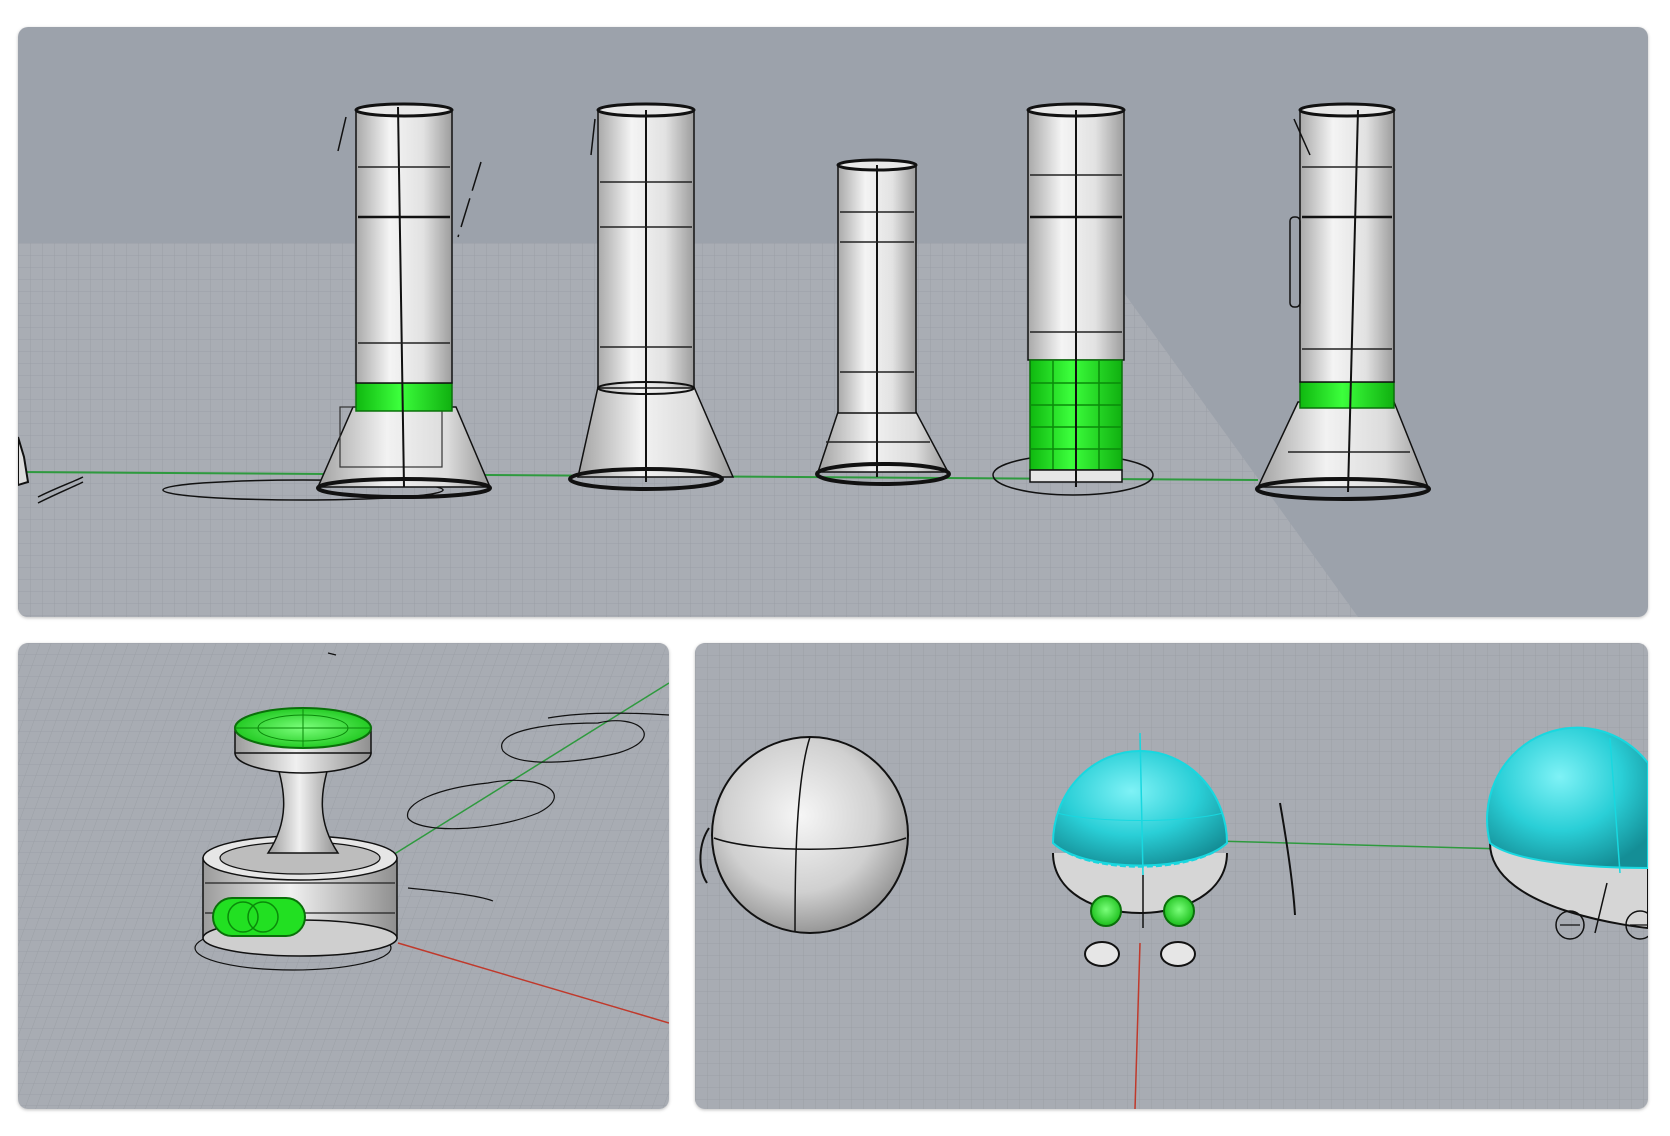 The height and width of the screenshot is (1136, 1670). Describe the element at coordinates (404, 397) in the screenshot. I see `selected-grip-band` at that location.